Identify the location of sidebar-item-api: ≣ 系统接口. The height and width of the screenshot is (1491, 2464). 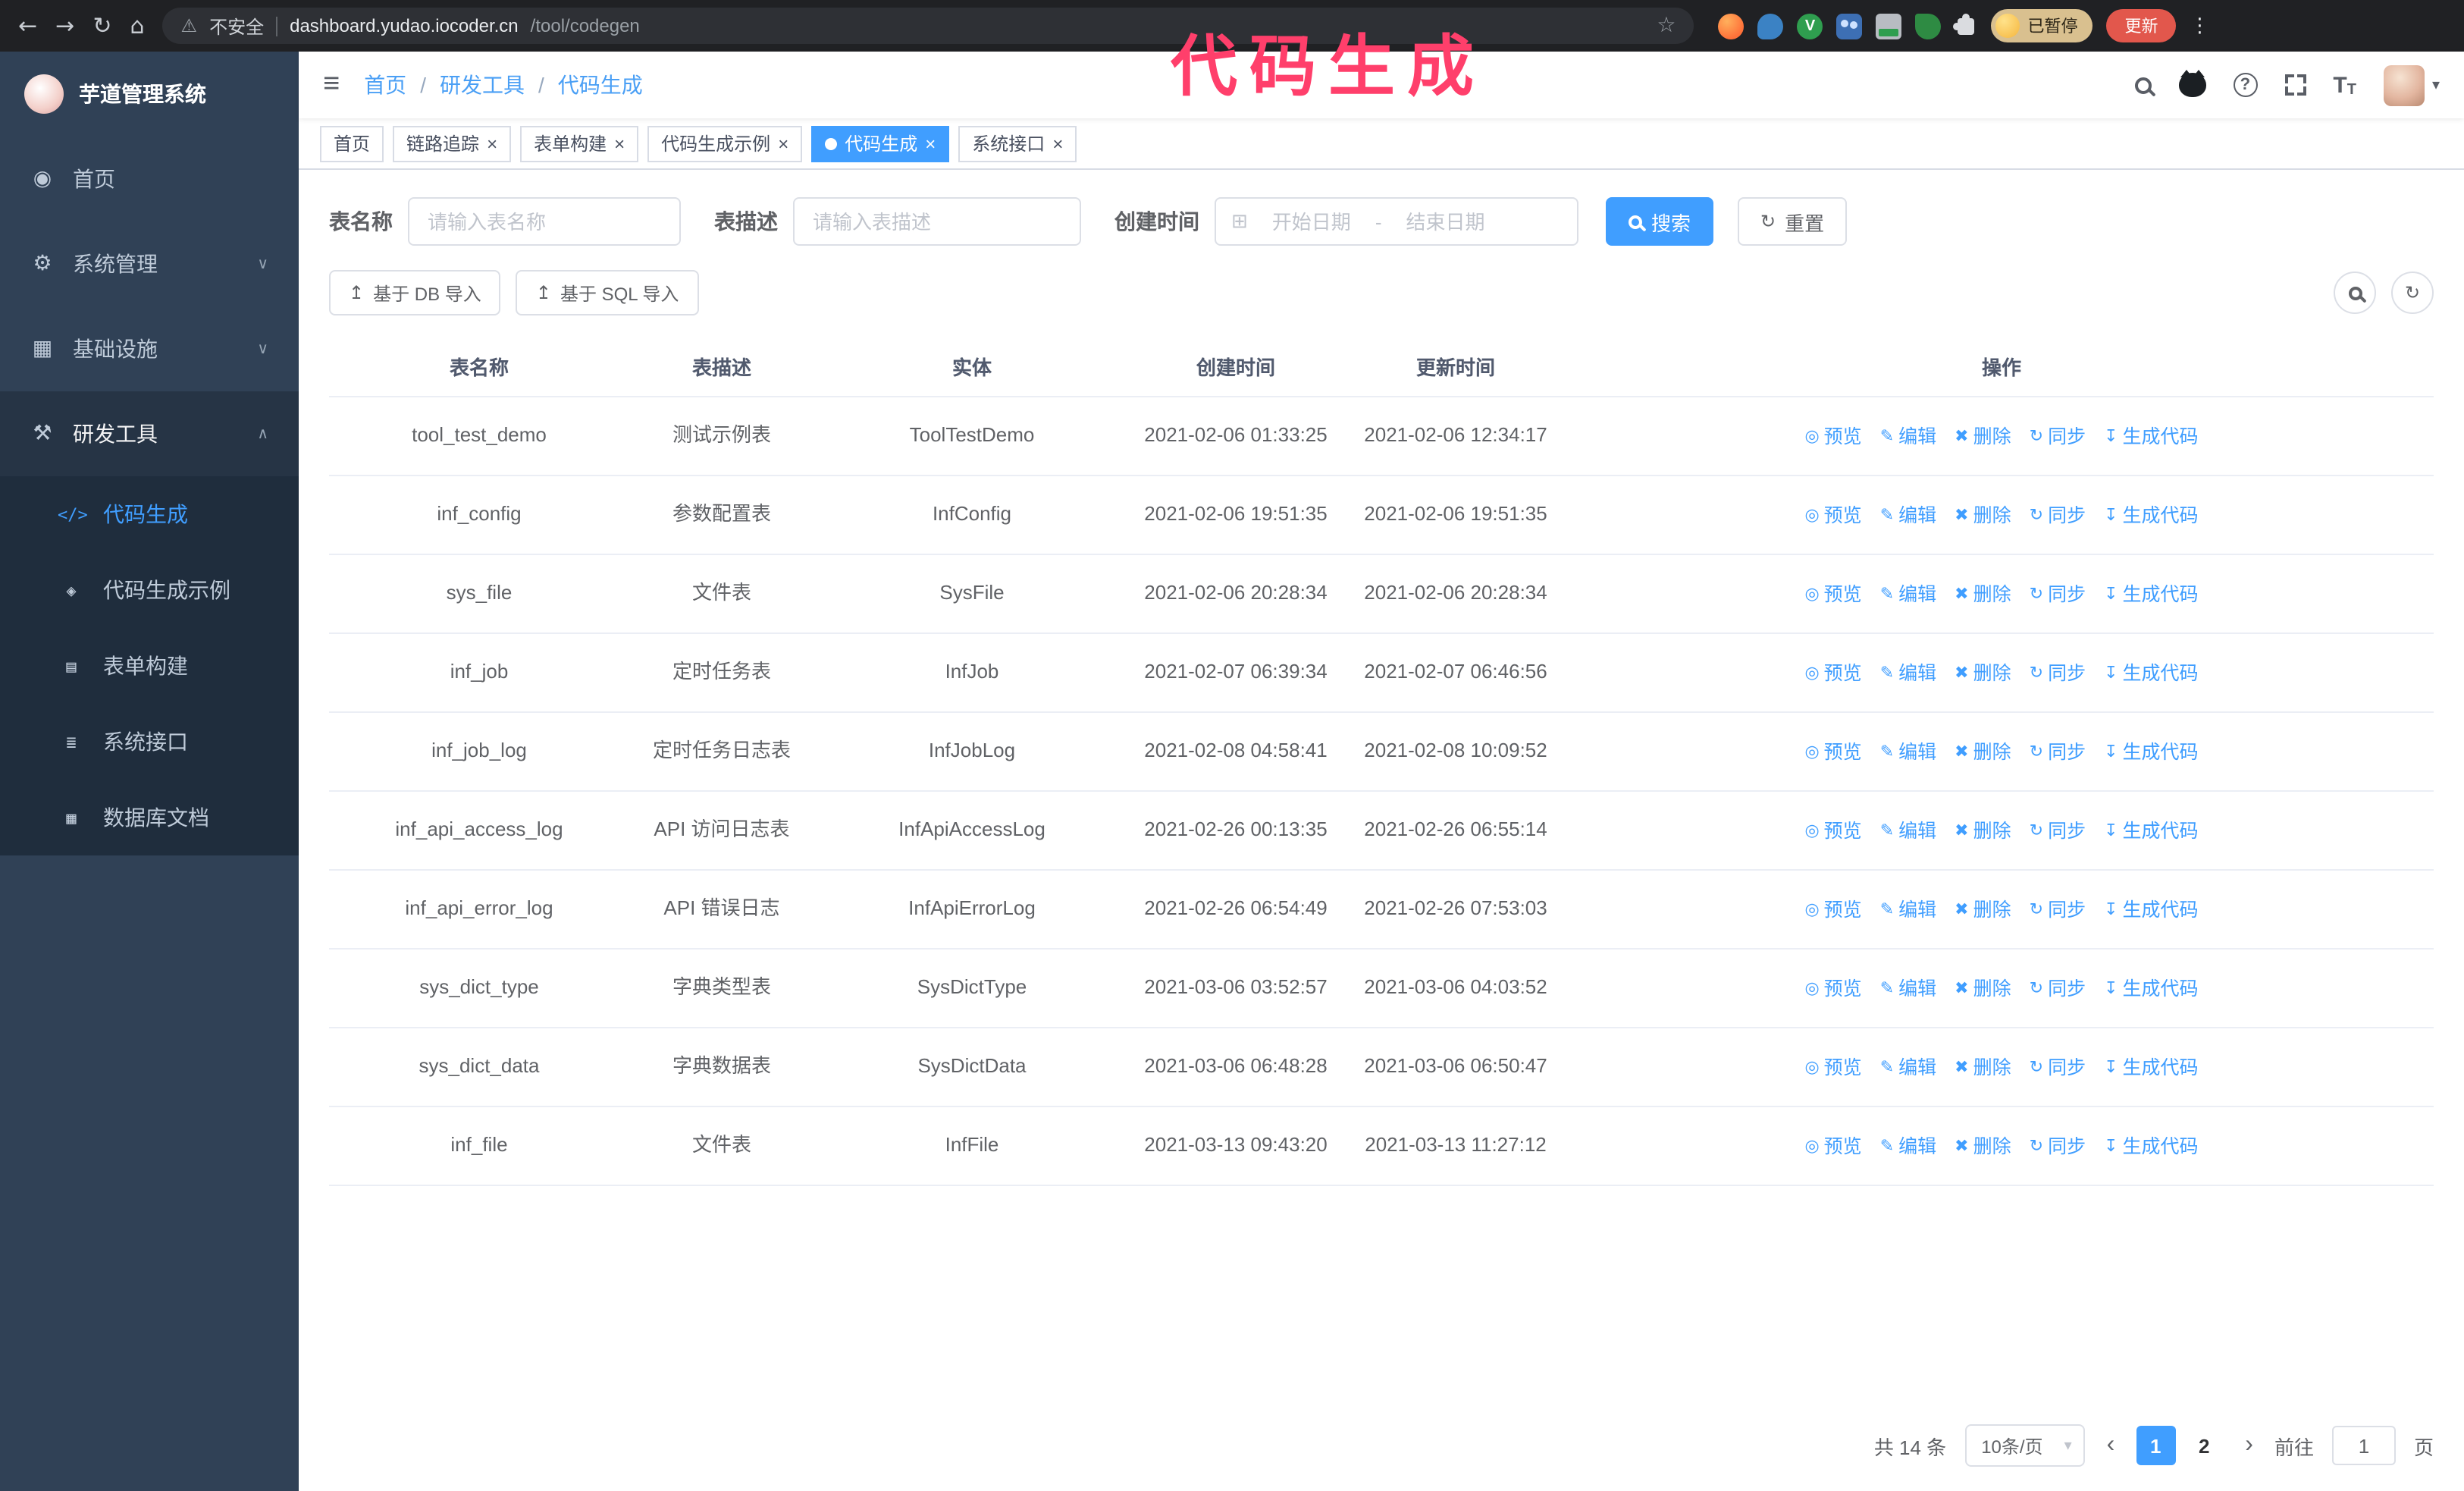
(150, 742).